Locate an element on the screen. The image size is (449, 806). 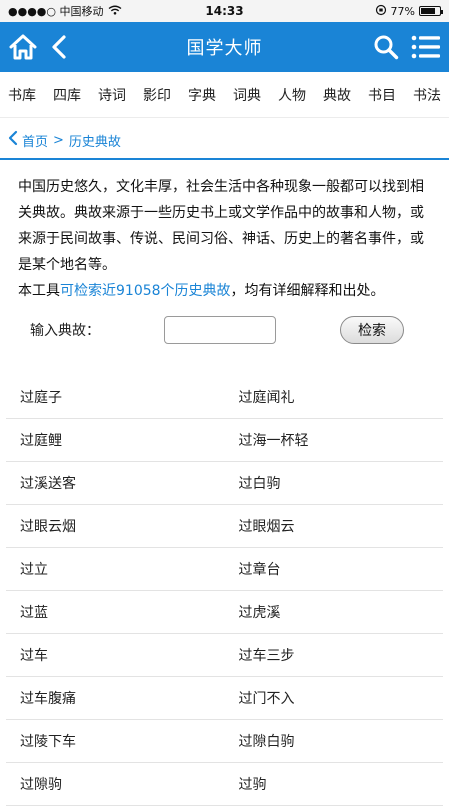
status-right: 77% is located at coordinates (367, 11).